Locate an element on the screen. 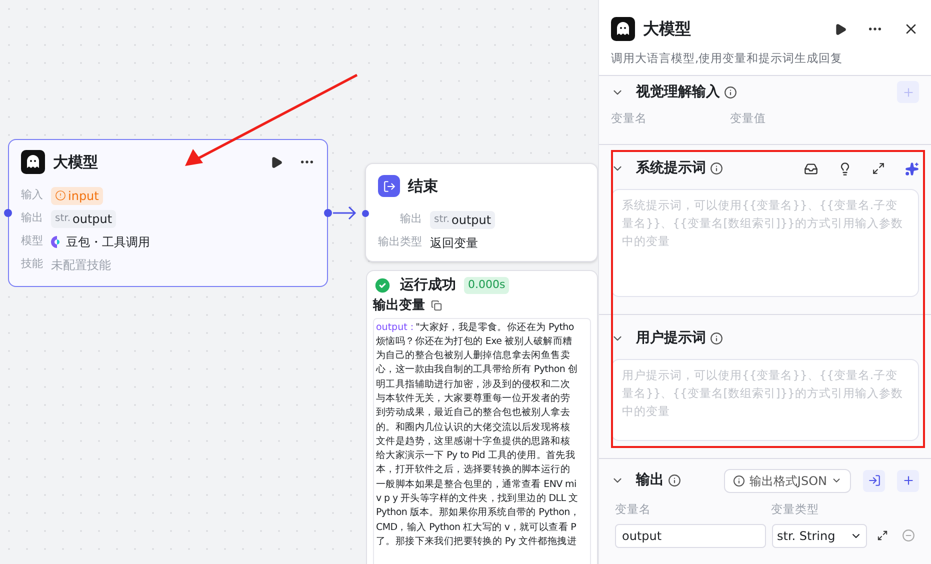 The height and width of the screenshot is (564, 931). column-header: 变量类型 is located at coordinates (795, 509).